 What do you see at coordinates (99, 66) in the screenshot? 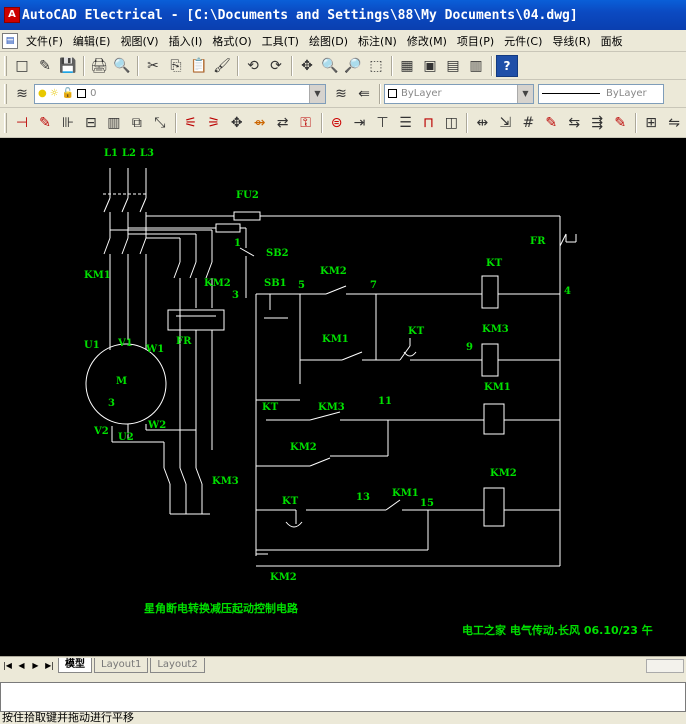
I see `print-icon: 🖨` at bounding box center [99, 66].